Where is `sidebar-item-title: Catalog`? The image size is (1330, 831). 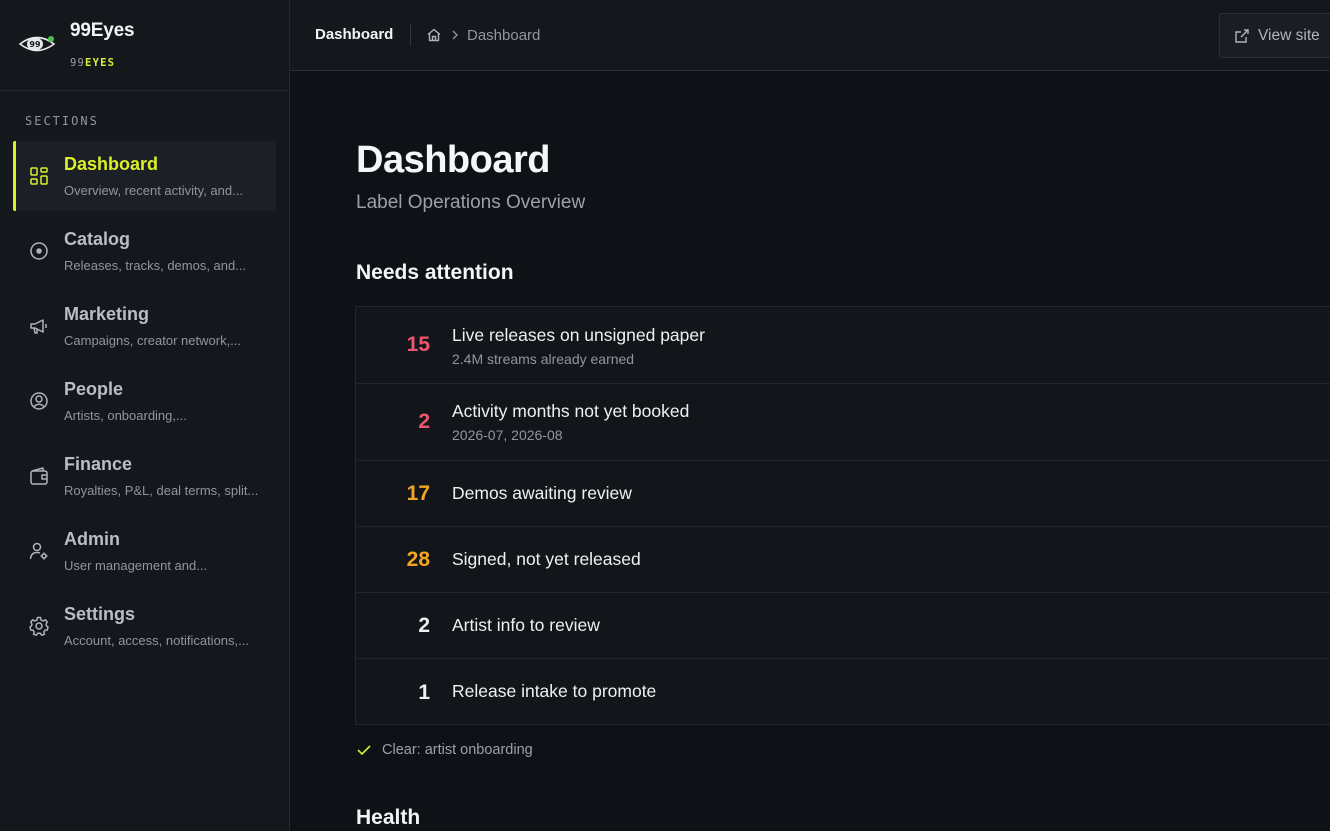 sidebar-item-title: Catalog is located at coordinates (97, 239).